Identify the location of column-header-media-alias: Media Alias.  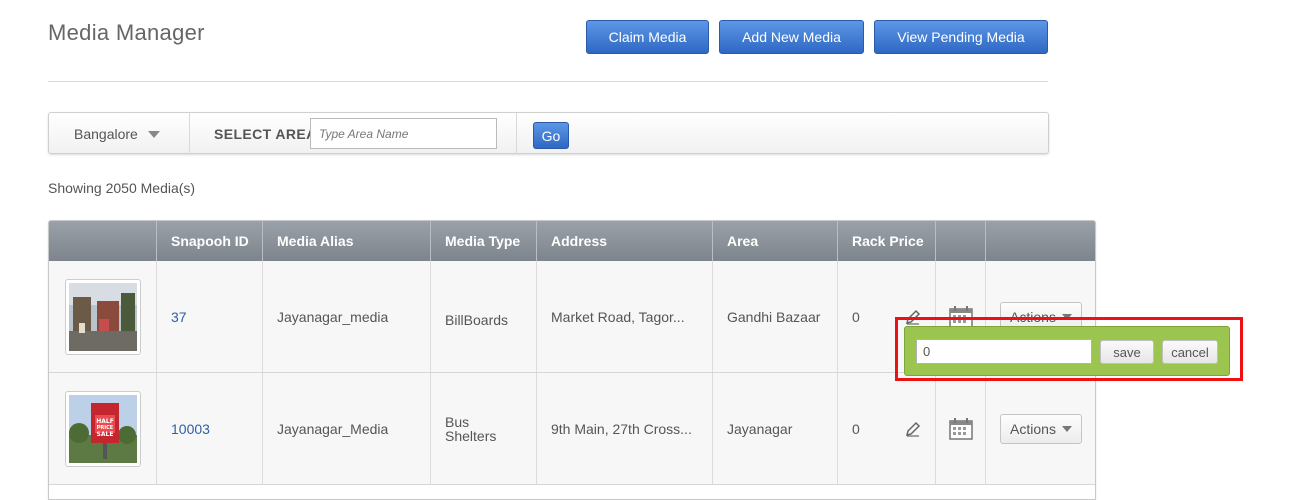
(347, 241).